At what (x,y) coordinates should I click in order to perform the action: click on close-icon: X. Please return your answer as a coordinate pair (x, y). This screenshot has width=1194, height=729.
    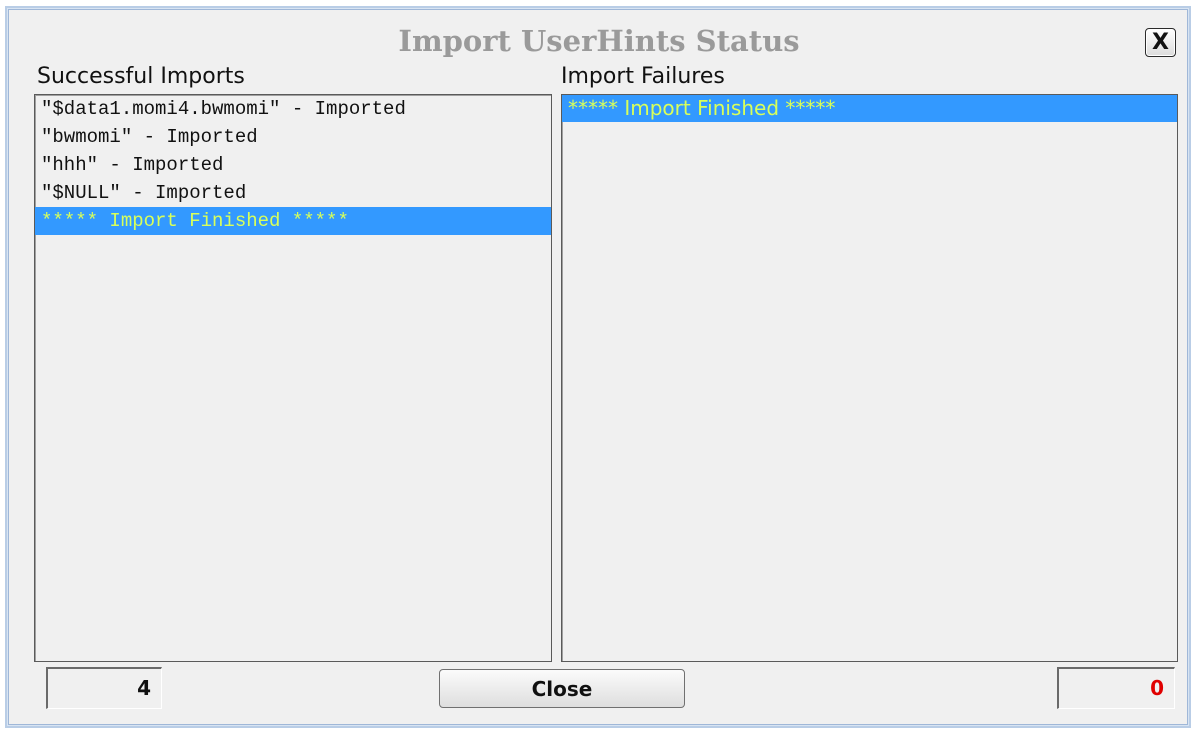
    Looking at the image, I should click on (1160, 42).